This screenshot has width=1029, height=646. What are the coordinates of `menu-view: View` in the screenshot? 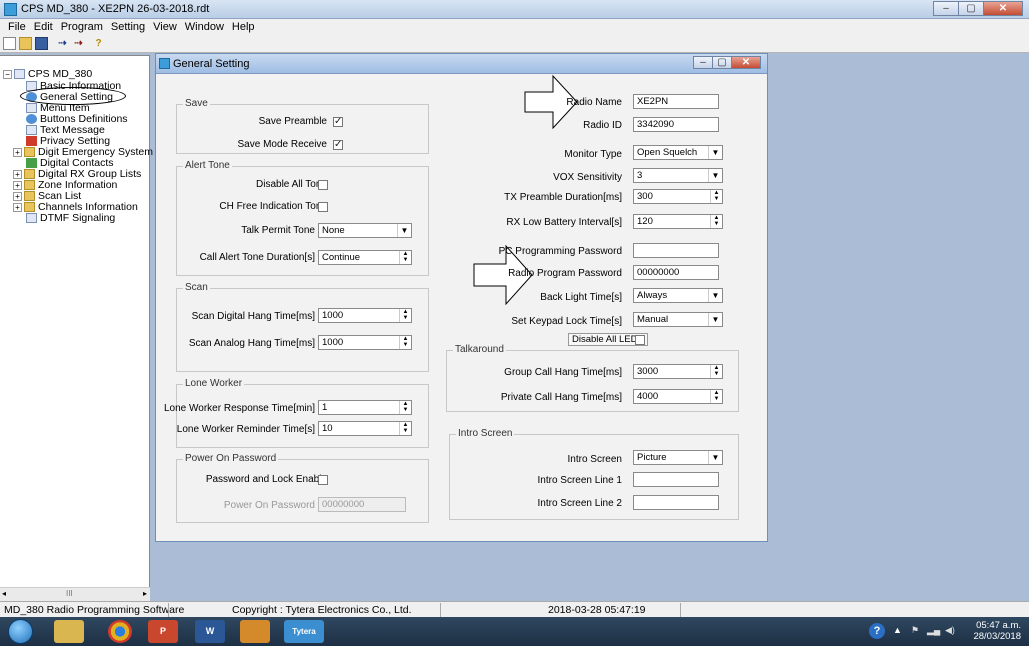 It's located at (165, 27).